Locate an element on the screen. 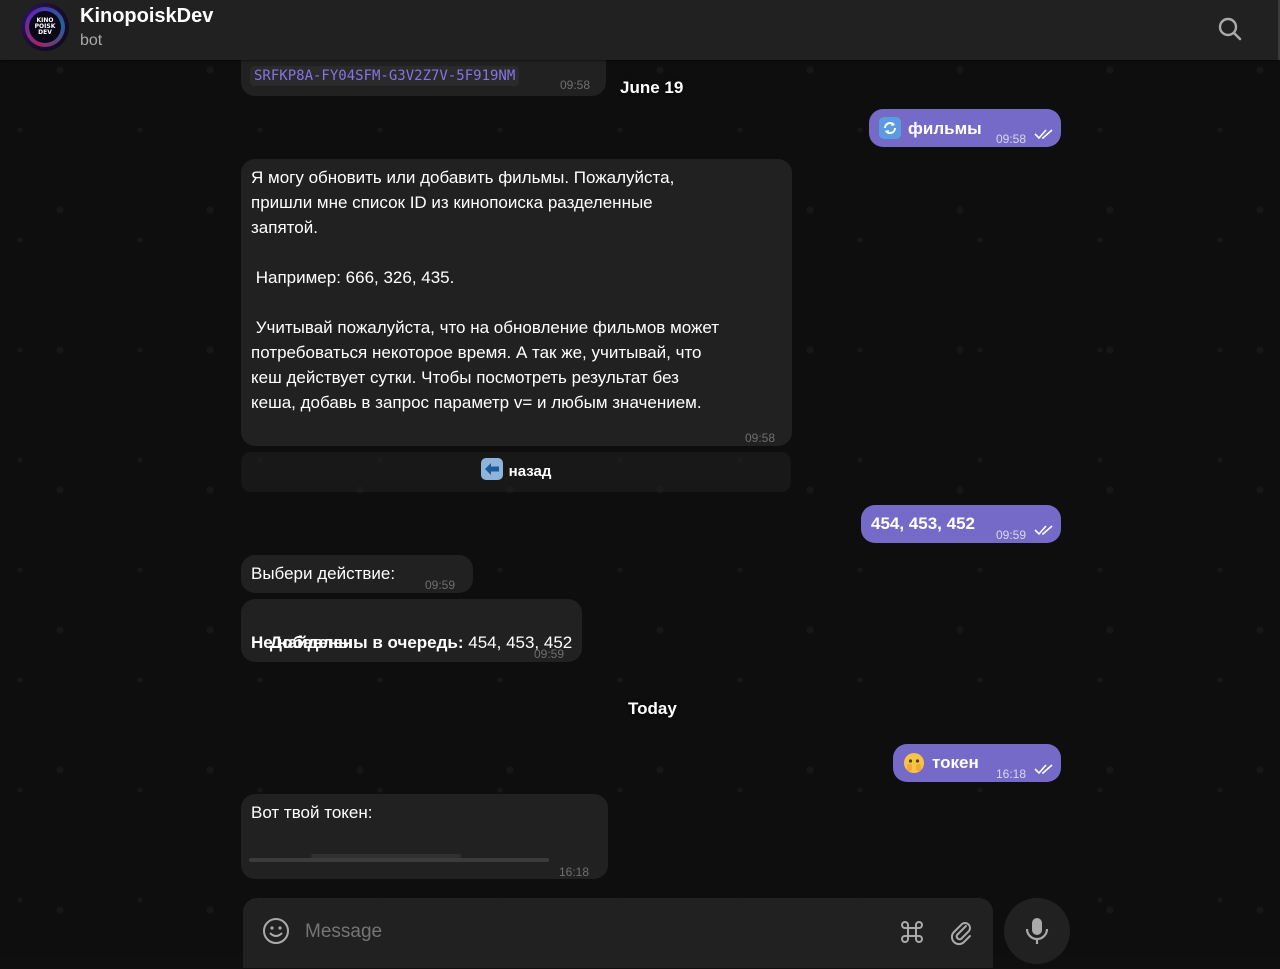 This screenshot has height=969, width=1280. search-button is located at coordinates (1230, 30).